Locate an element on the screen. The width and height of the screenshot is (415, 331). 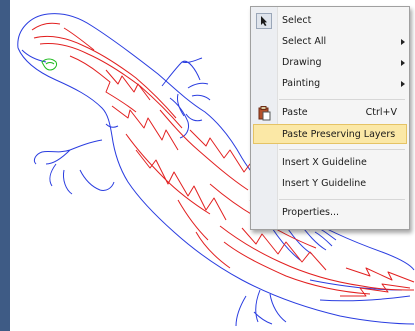
menu-item-paste-preserving-layers-label: Paste Preserving Layers is located at coordinates (339, 134).